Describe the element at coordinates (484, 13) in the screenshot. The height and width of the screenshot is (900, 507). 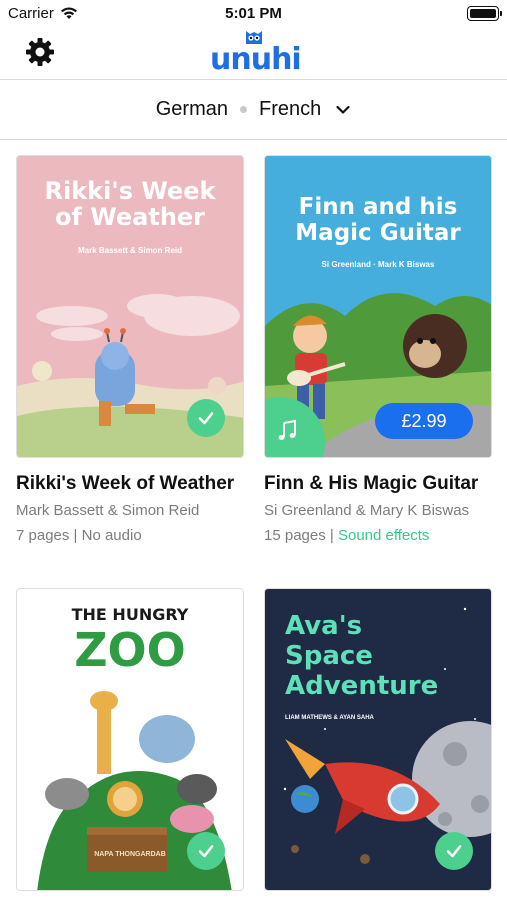
I see `battery-icon` at that location.